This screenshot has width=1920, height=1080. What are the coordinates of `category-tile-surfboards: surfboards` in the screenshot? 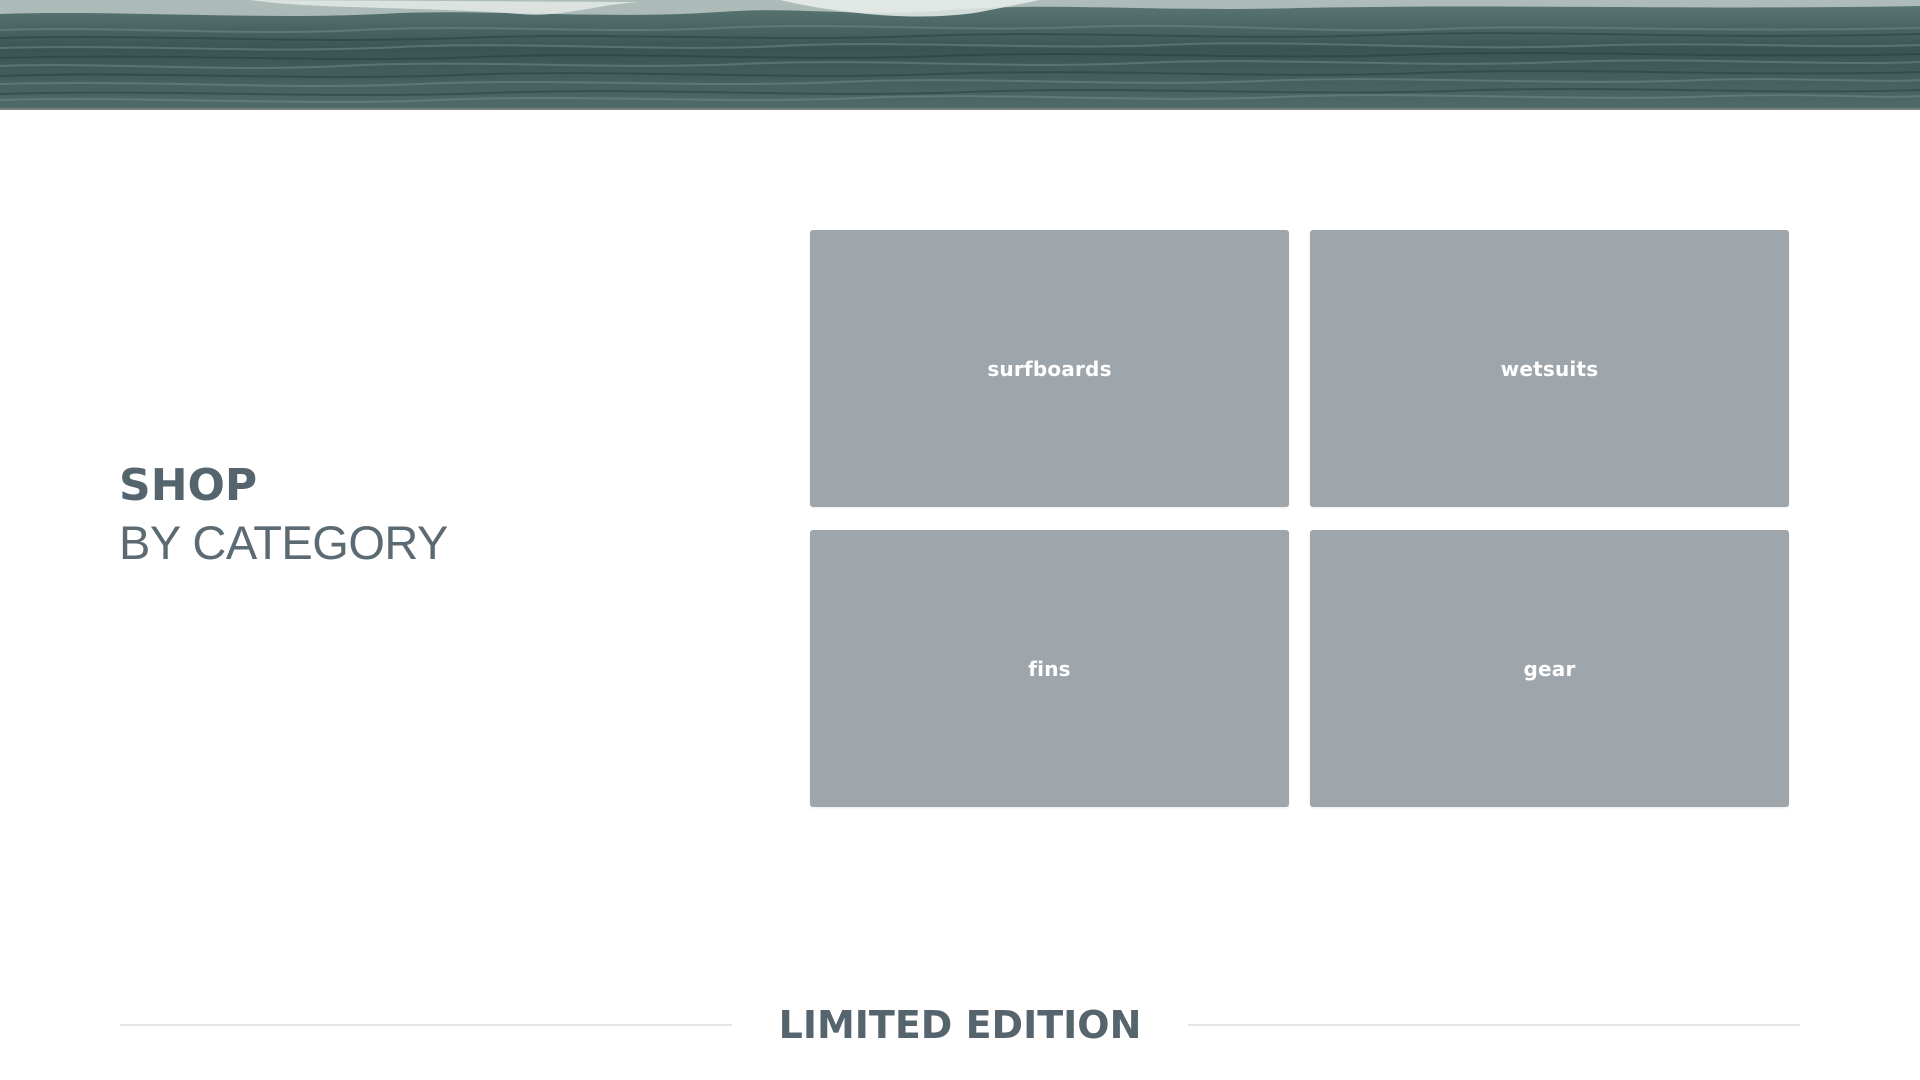 It's located at (1049, 368).